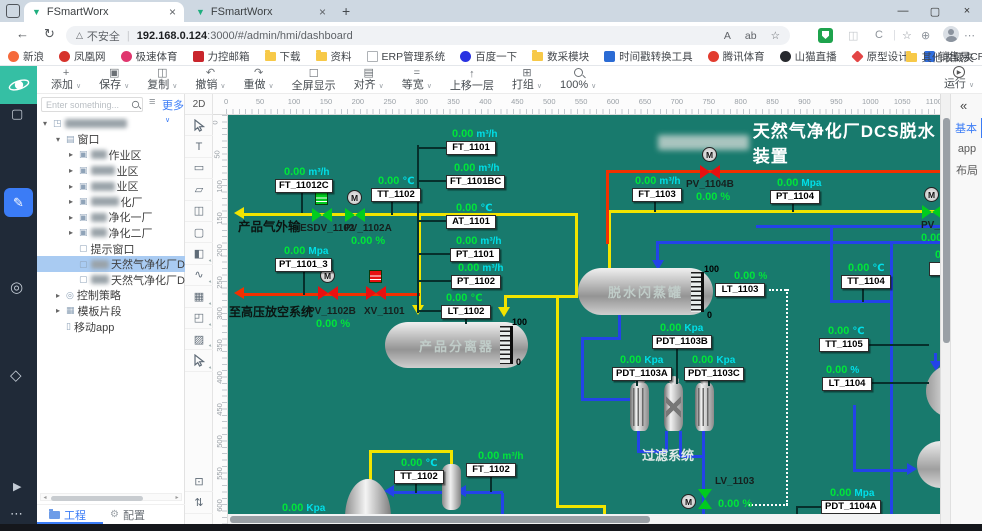 Image resolution: width=982 pixels, height=531 pixels. I want to click on instrument-tag: LT_1104, so click(847, 384).